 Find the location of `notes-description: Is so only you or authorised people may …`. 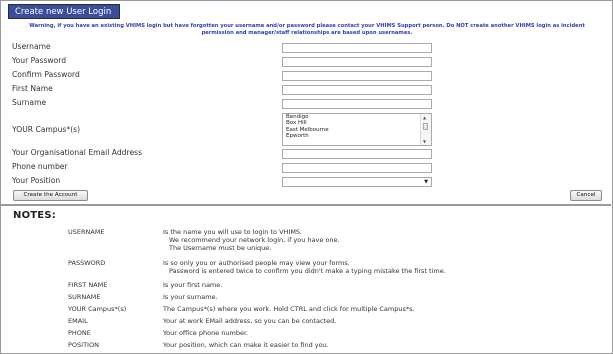

notes-description: Is so only you or authorised people may … is located at coordinates (304, 267).